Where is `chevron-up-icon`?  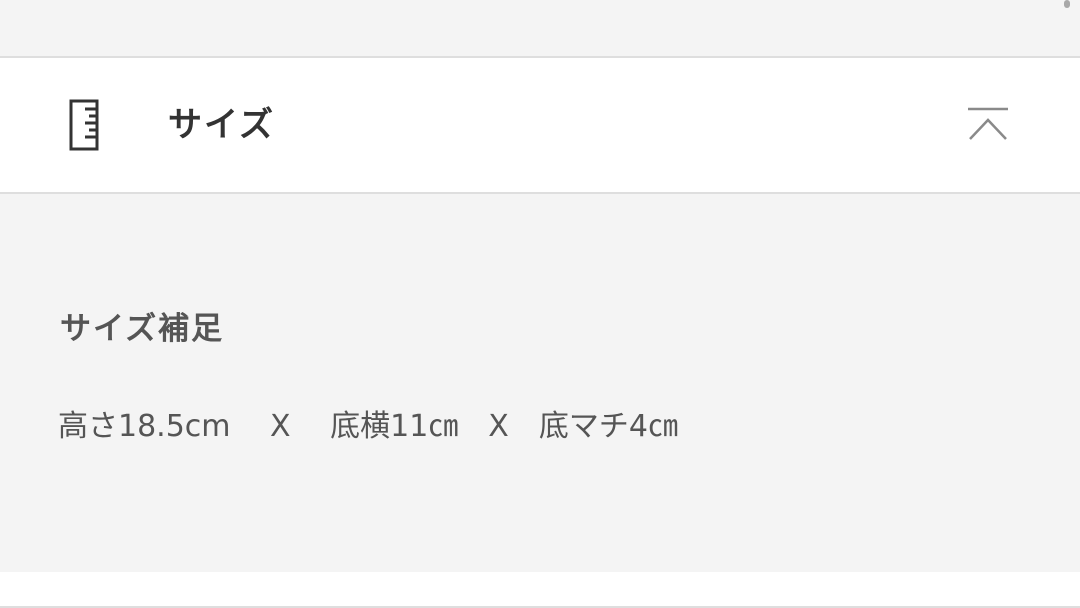 chevron-up-icon is located at coordinates (988, 123).